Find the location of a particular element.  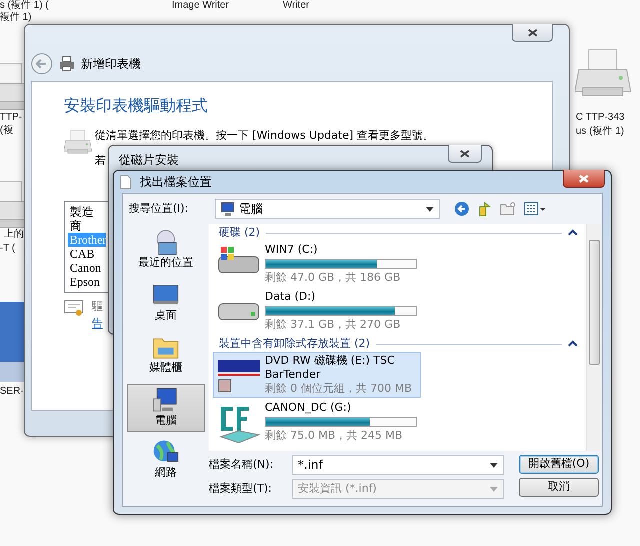

free-space-text: 剩餘 37.1 GB，共 270 GB is located at coordinates (333, 325).